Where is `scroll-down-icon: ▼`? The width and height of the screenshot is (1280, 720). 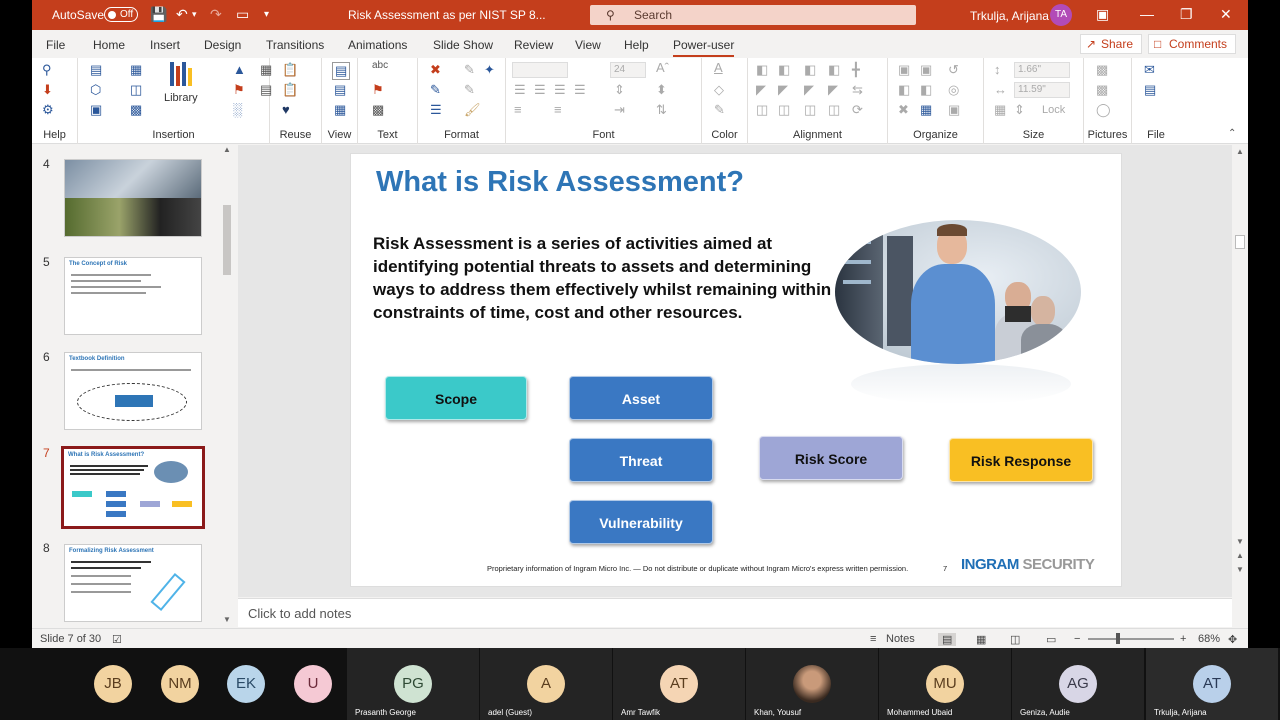
scroll-down-icon: ▼ is located at coordinates (227, 619).